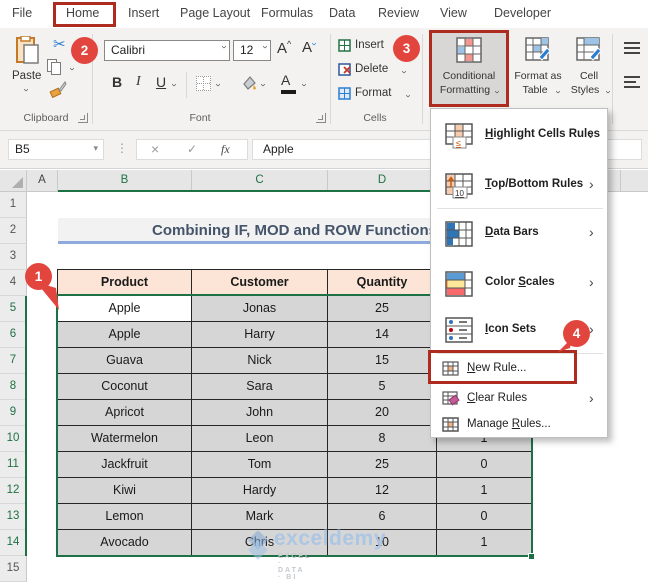 Image resolution: width=648 pixels, height=587 pixels. I want to click on row-header-11: 11, so click(13, 465).